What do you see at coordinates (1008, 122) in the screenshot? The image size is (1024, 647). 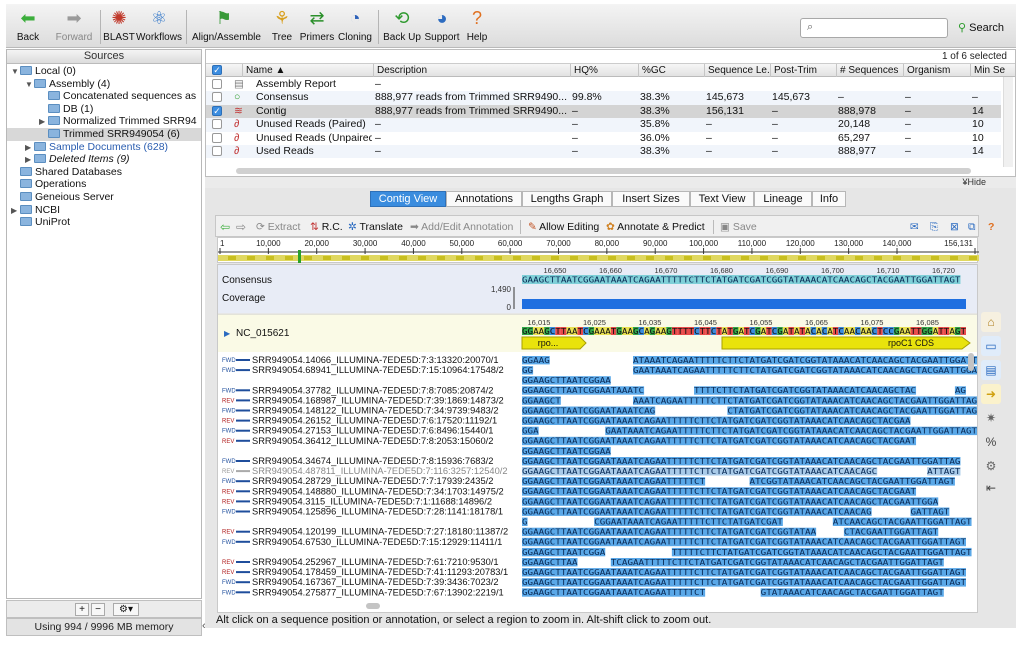 I see `vertical-scrollbar` at bounding box center [1008, 122].